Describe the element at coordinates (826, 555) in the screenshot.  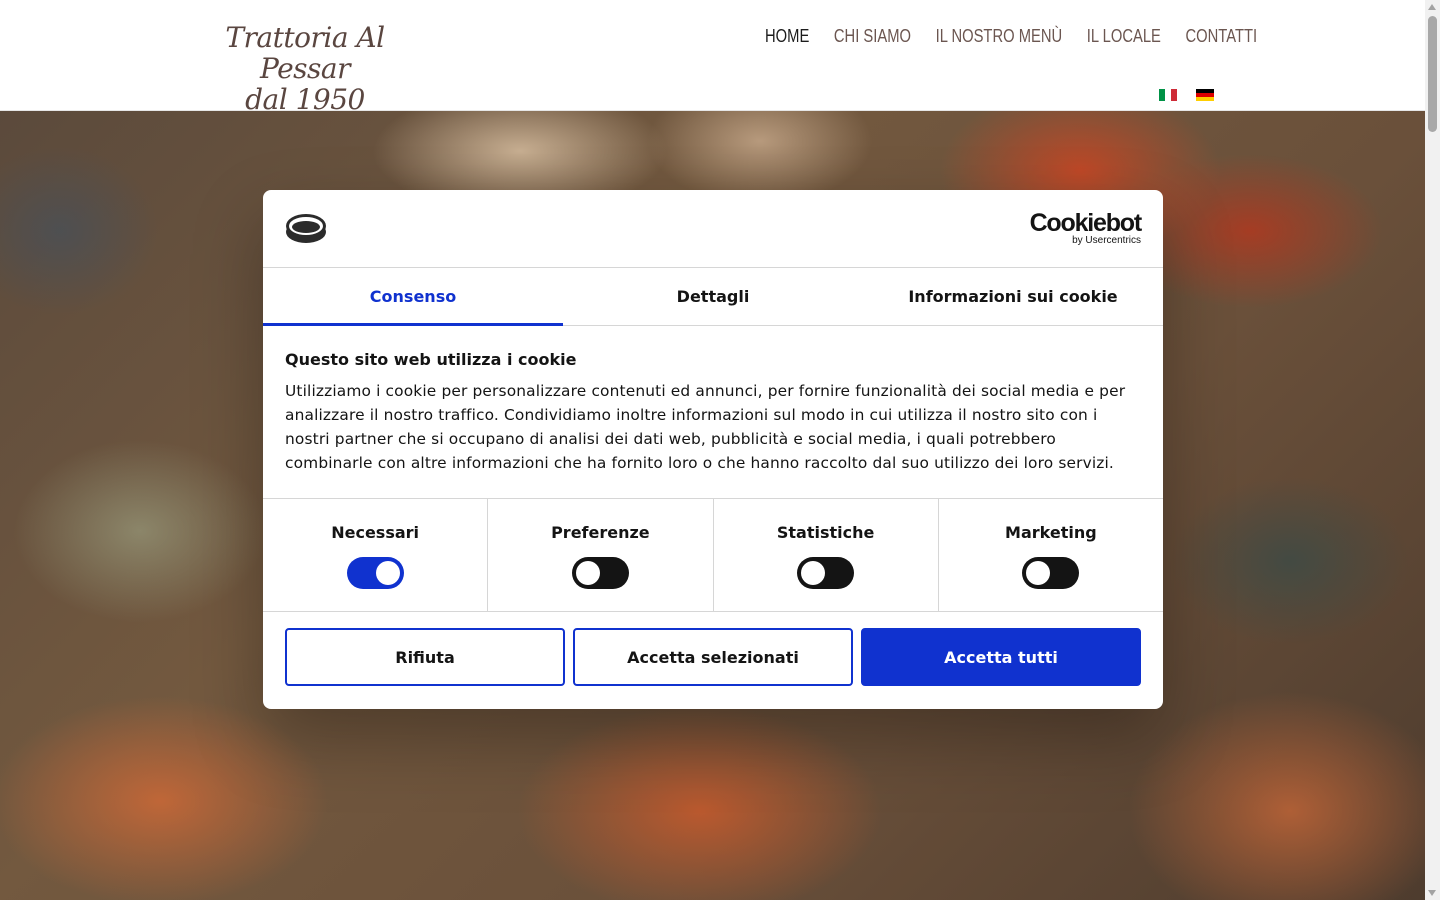
I see `consent-statistiche: Statistiche` at that location.